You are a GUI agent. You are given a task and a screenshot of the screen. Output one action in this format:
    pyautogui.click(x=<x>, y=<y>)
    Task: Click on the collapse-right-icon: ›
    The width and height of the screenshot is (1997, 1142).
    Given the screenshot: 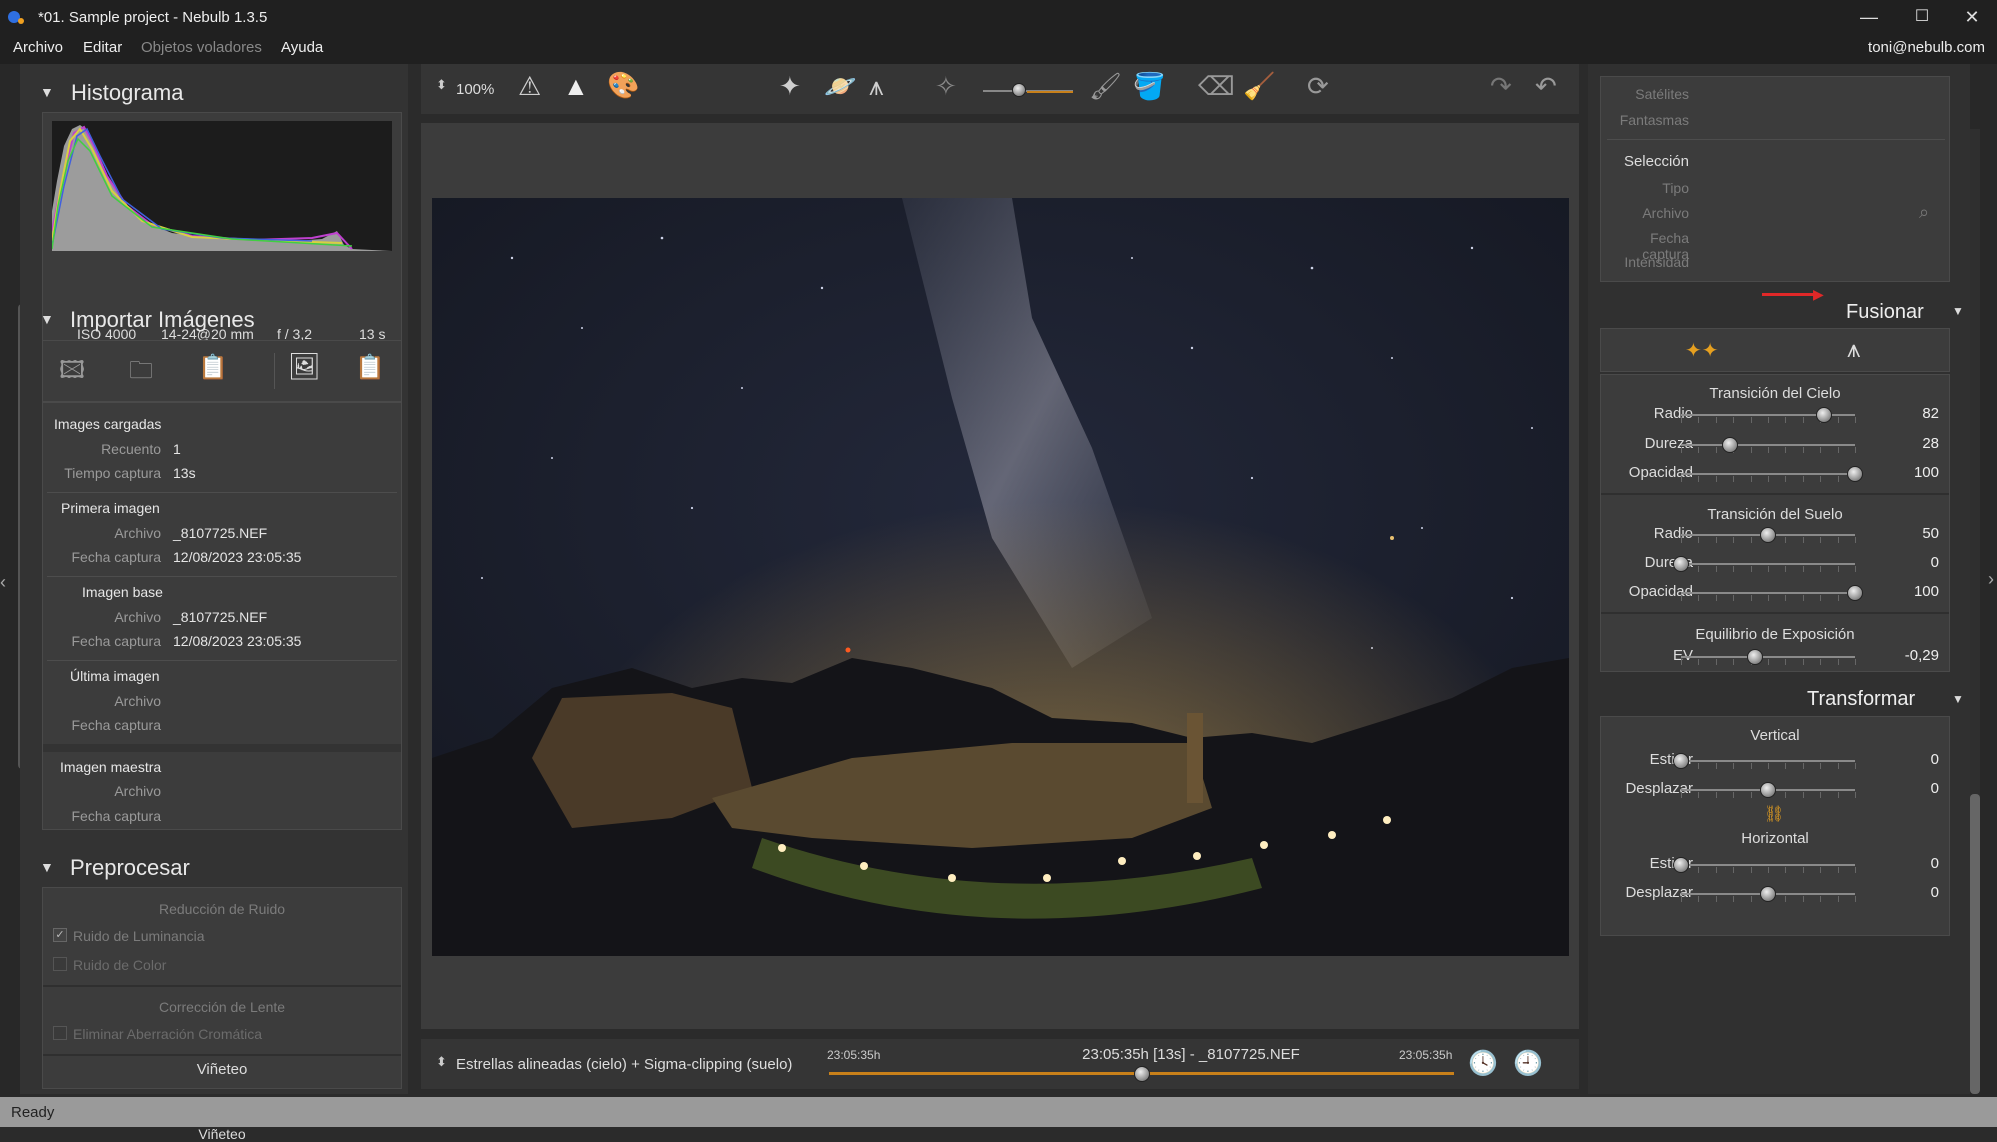 What is the action you would take?
    pyautogui.click(x=1991, y=579)
    